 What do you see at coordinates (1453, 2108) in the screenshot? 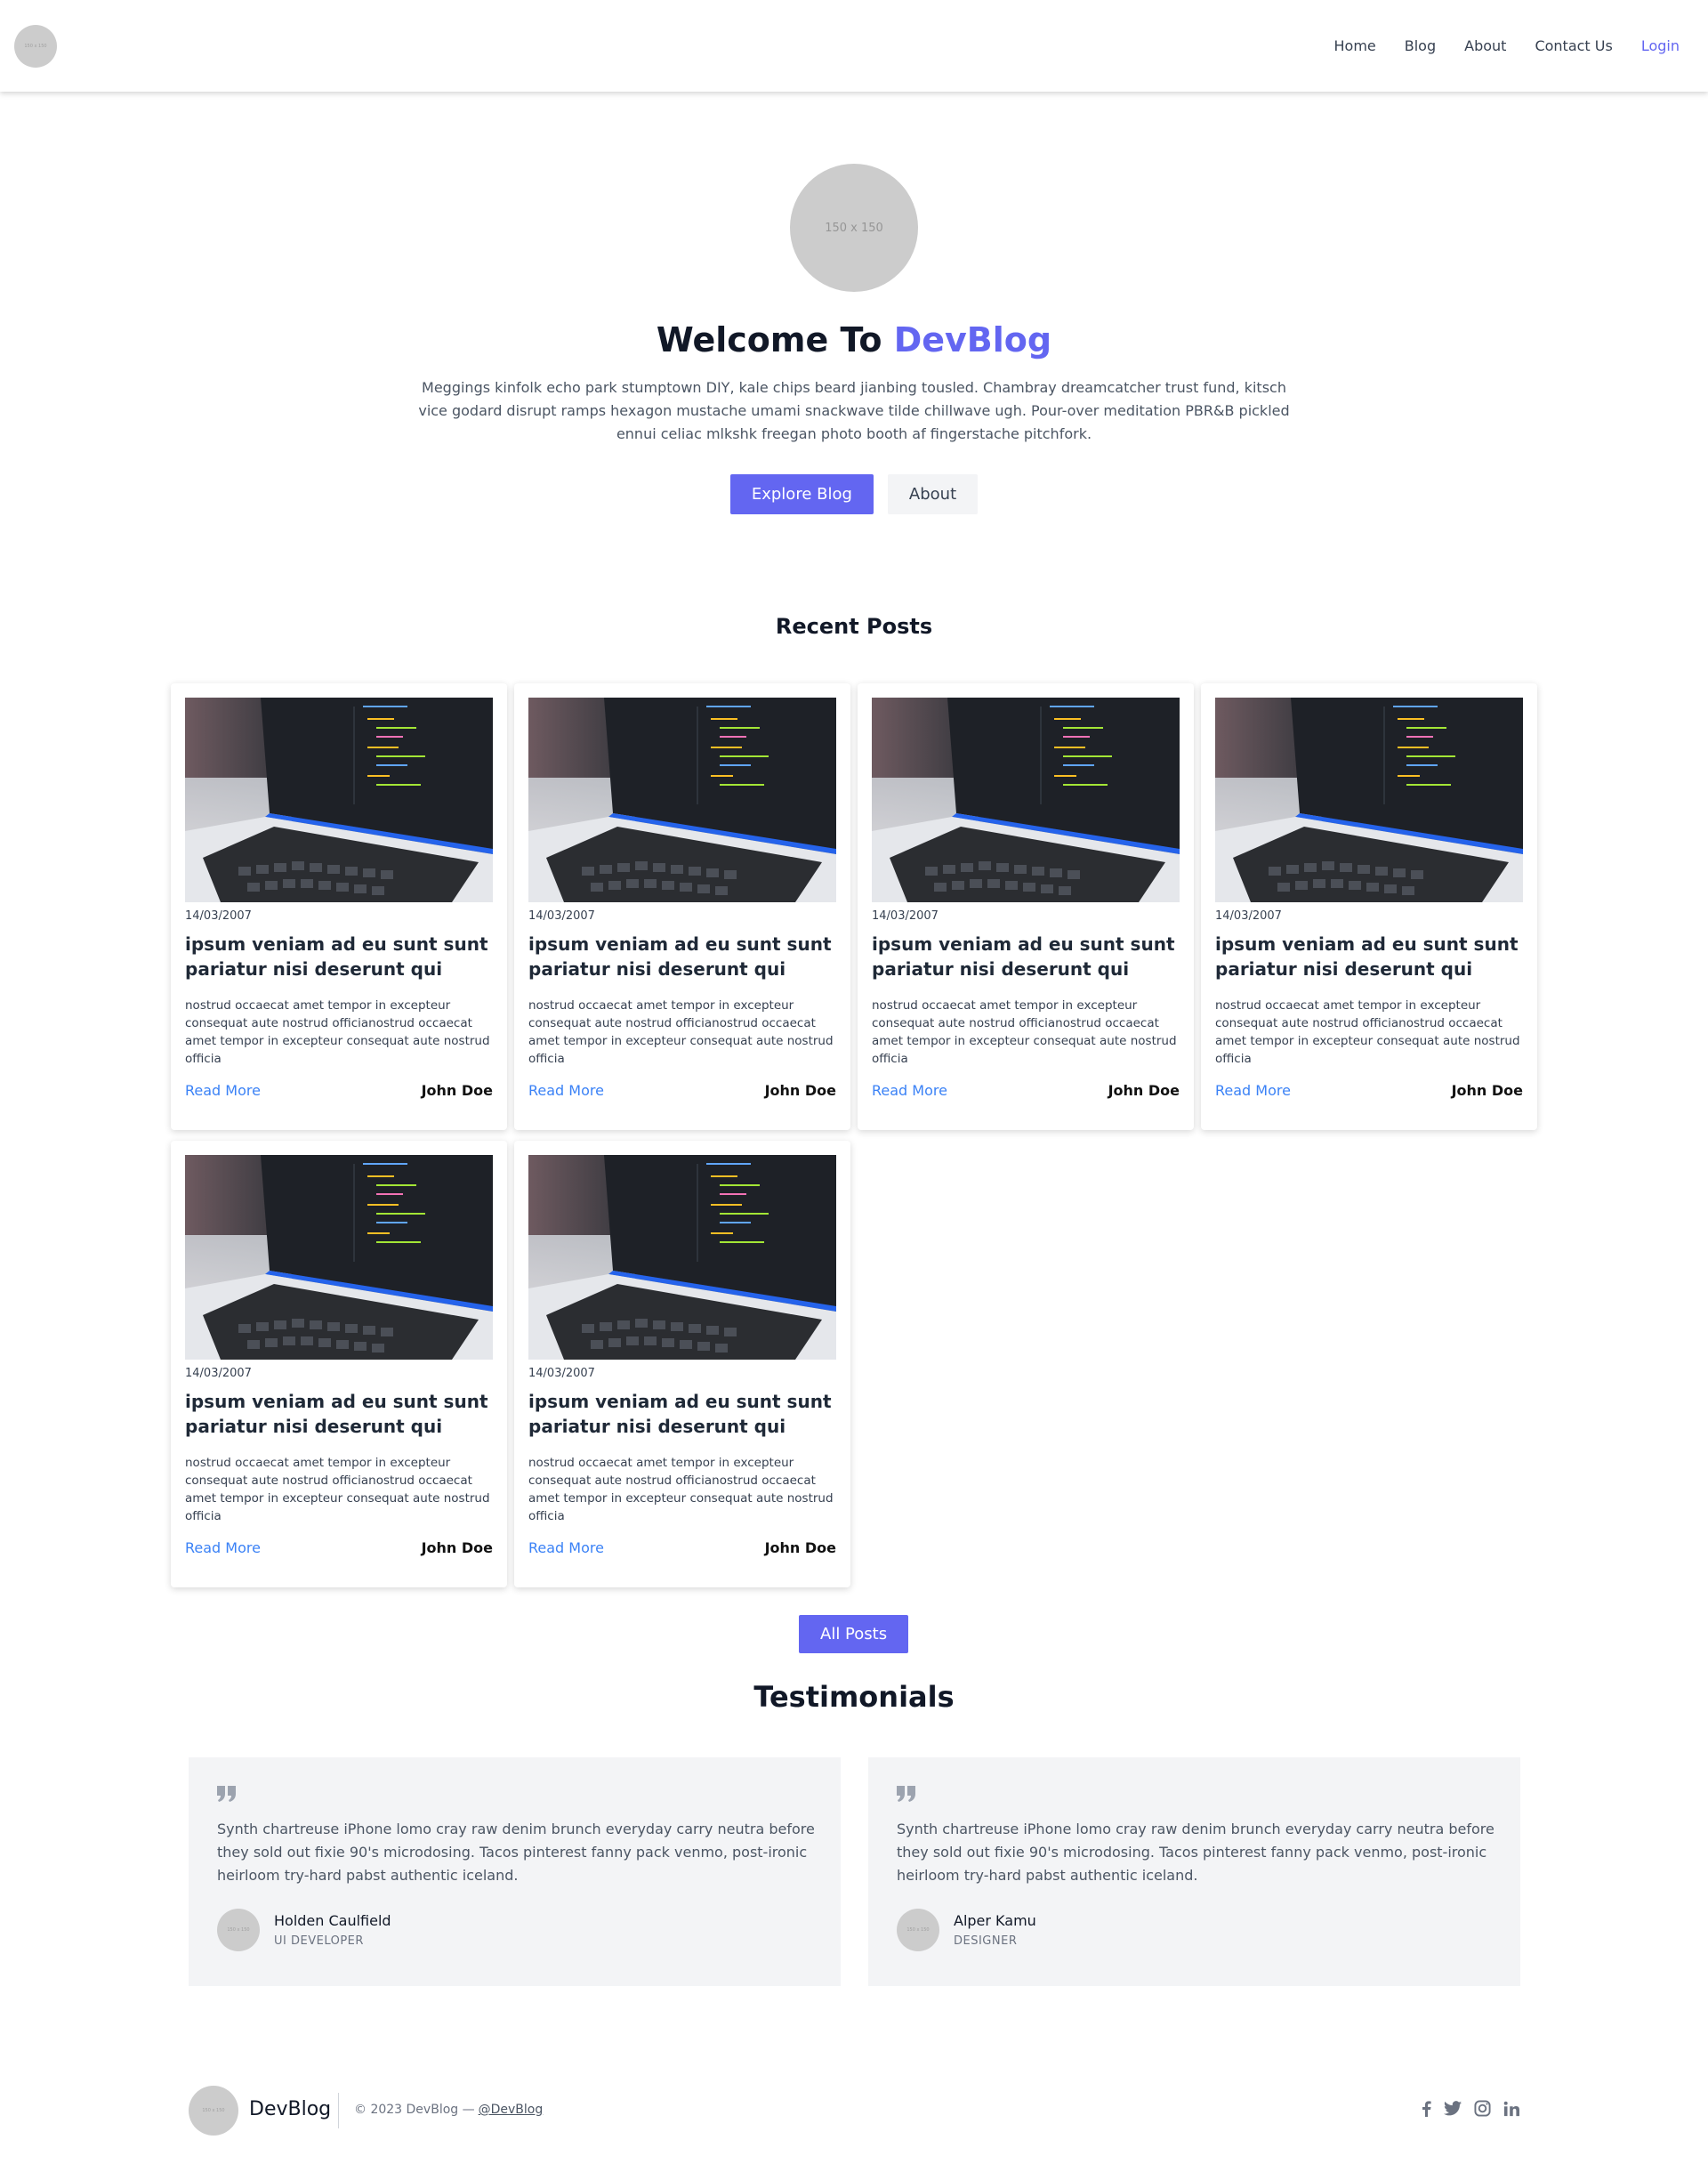
I see `twitter-icon` at bounding box center [1453, 2108].